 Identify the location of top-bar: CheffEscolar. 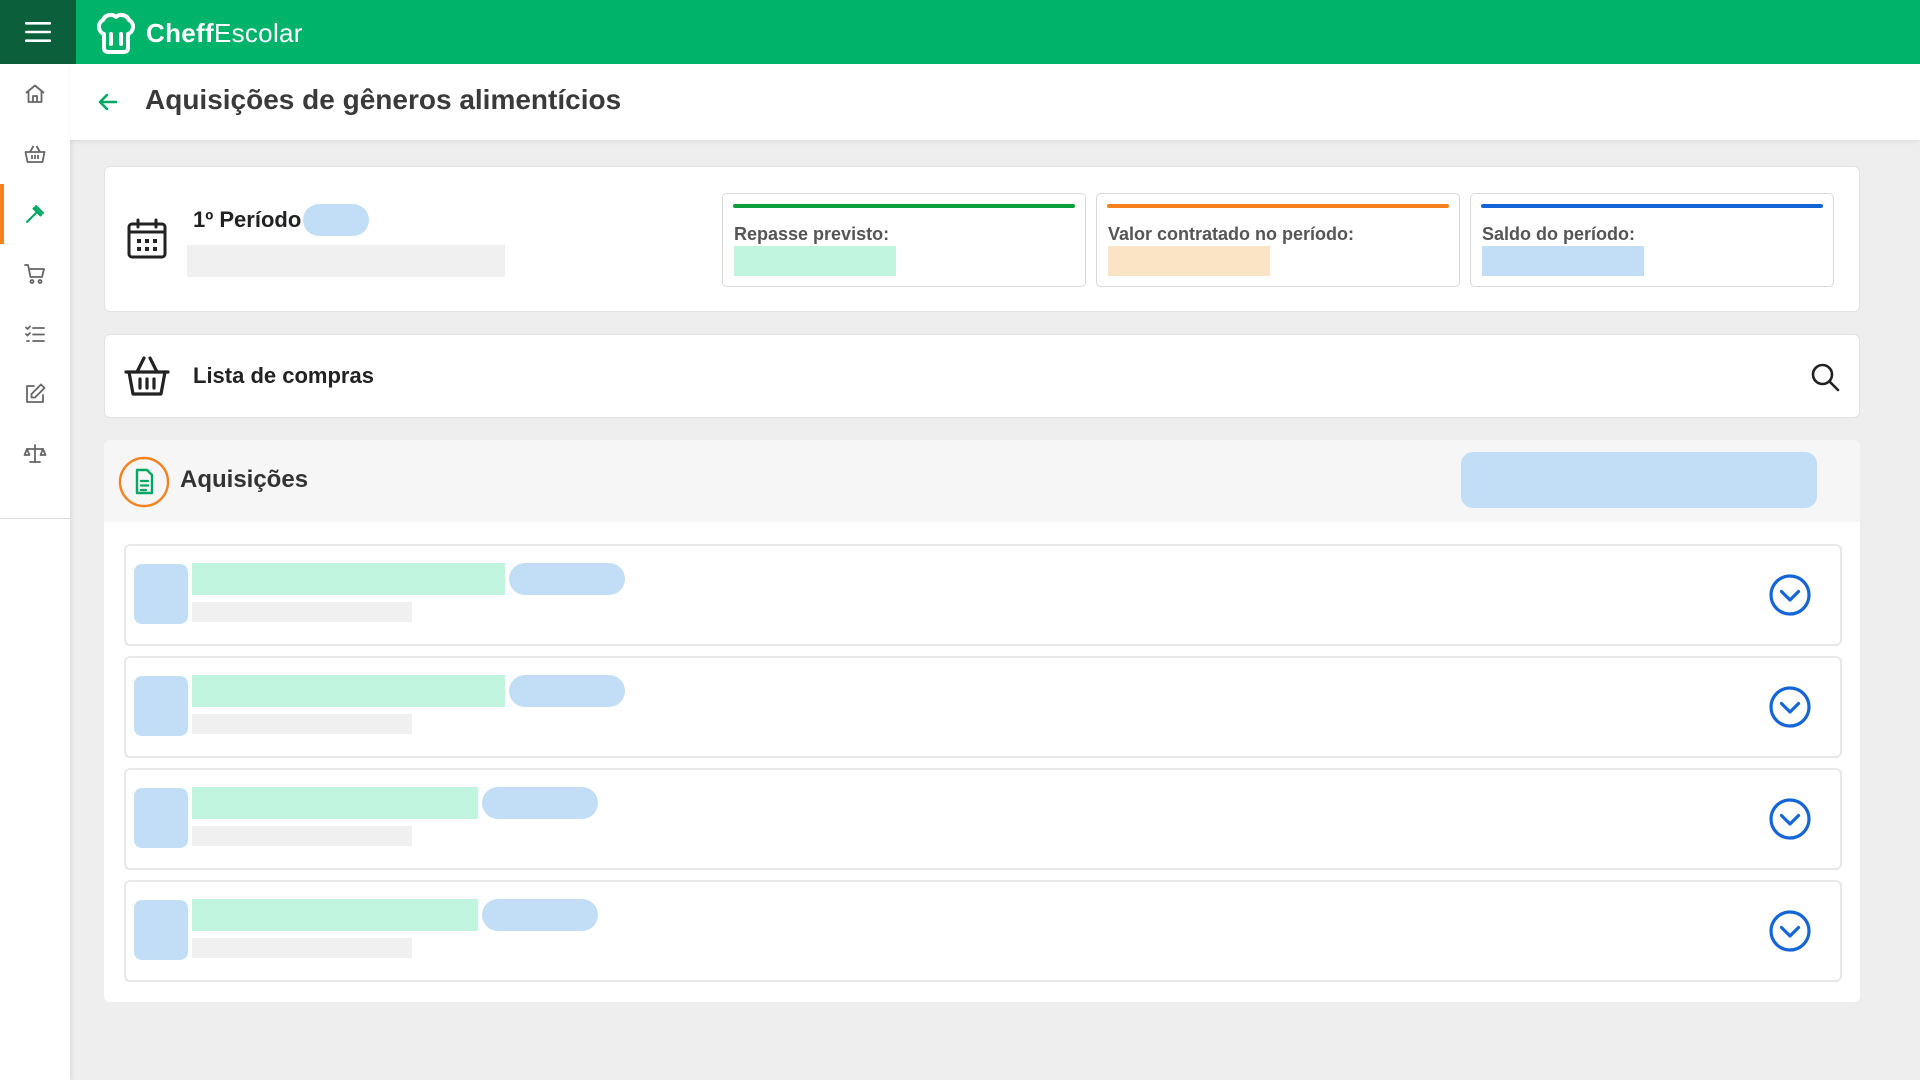
(960, 32).